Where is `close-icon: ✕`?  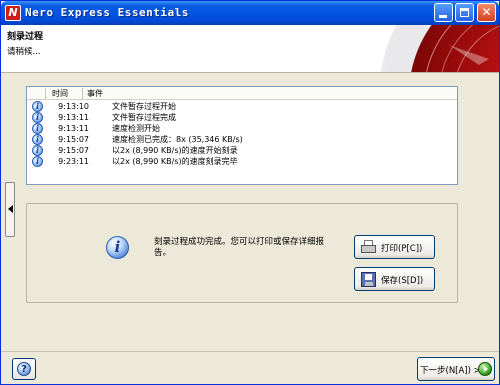
close-icon: ✕ is located at coordinates (486, 12).